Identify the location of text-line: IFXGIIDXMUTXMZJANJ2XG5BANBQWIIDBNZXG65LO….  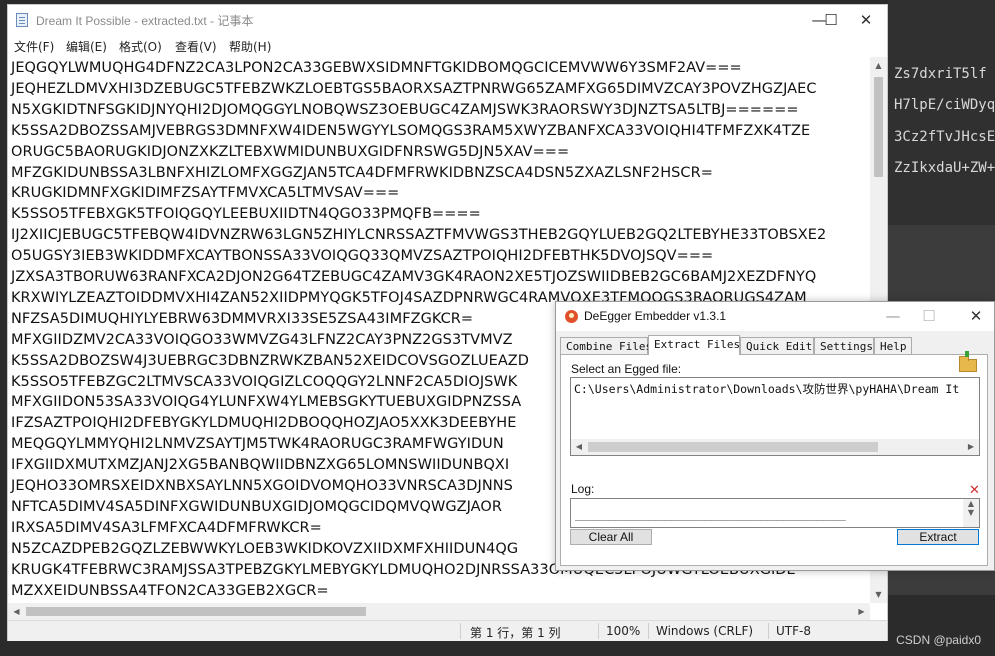
(260, 465).